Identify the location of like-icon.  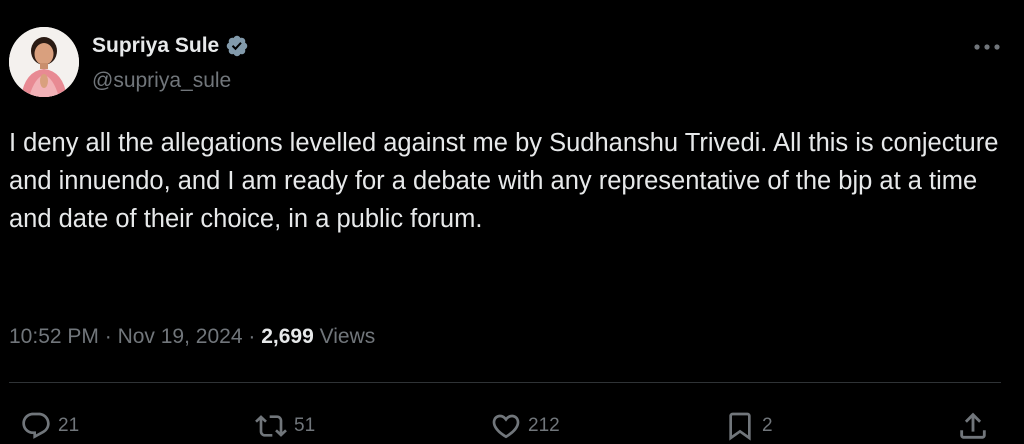
(506, 426).